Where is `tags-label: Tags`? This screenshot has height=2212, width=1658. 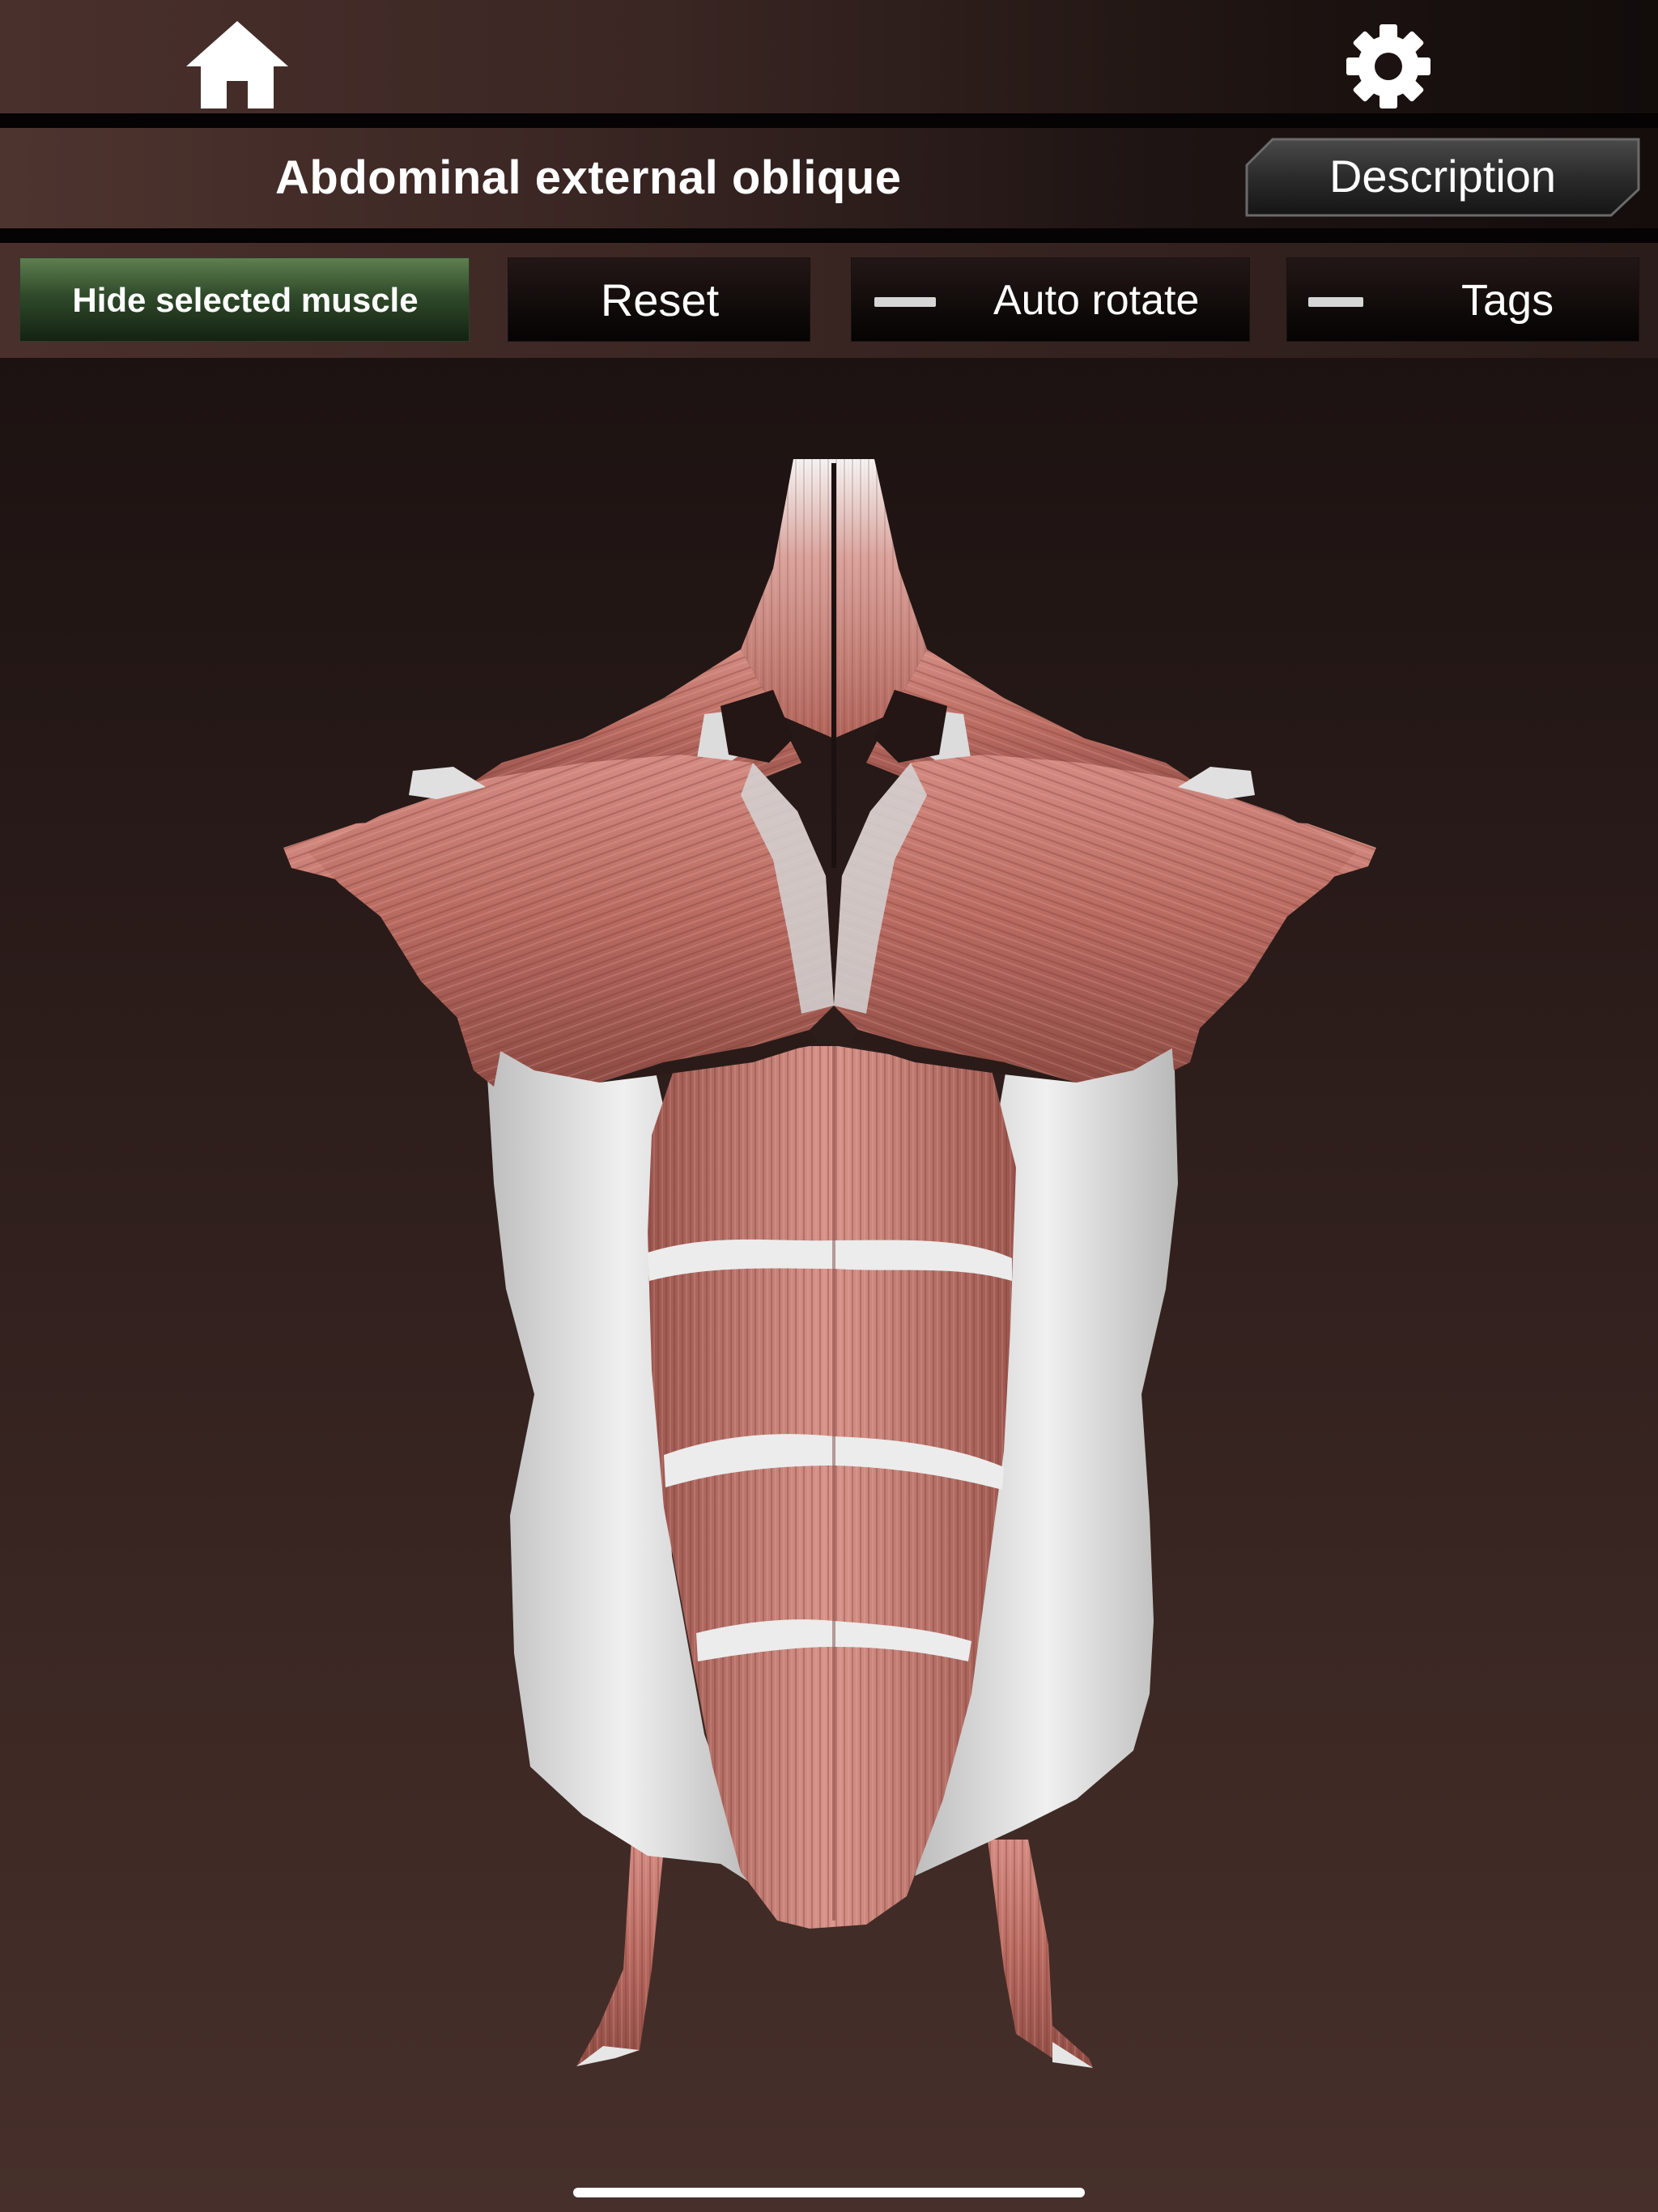
tags-label: Tags is located at coordinates (1507, 301).